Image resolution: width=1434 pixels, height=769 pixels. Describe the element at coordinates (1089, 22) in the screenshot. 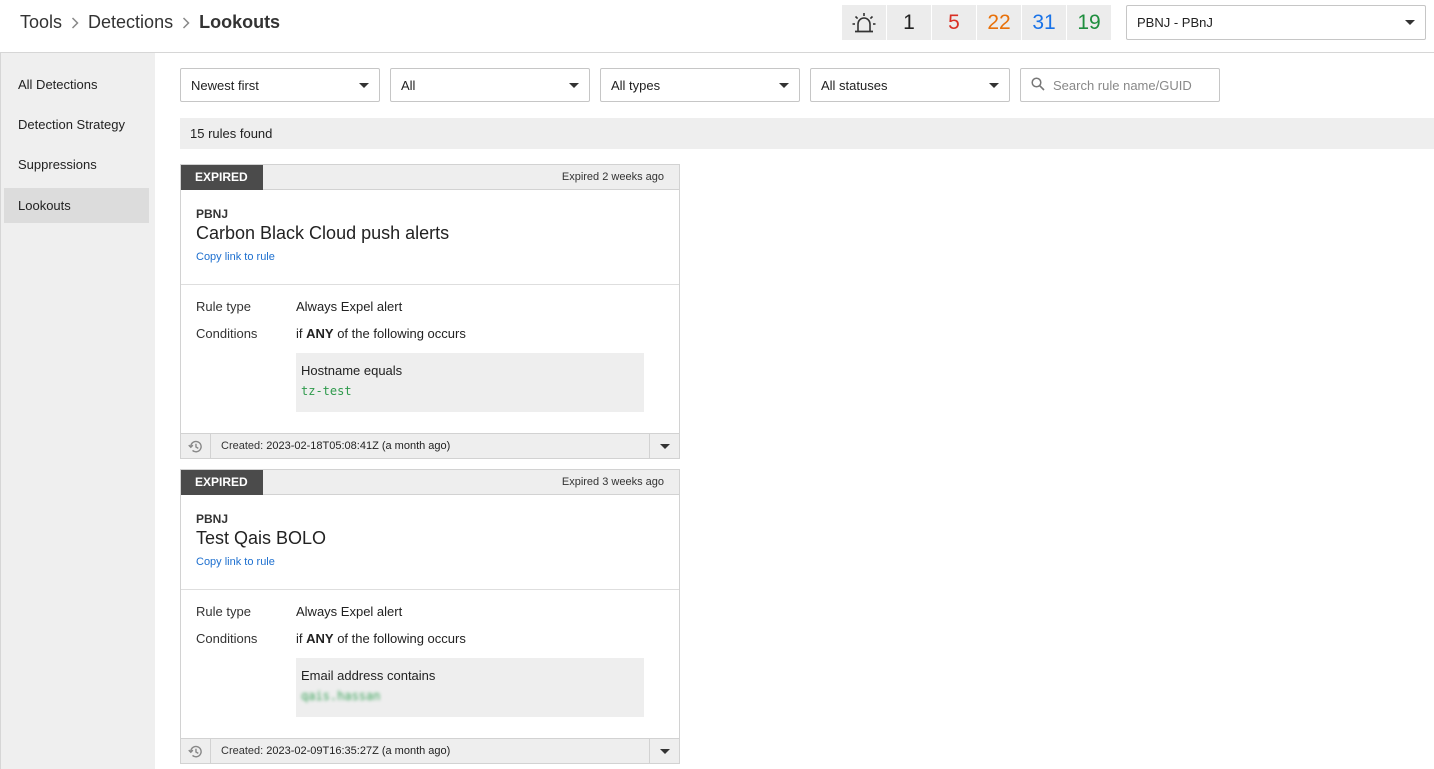

I see `count-low: 19` at that location.